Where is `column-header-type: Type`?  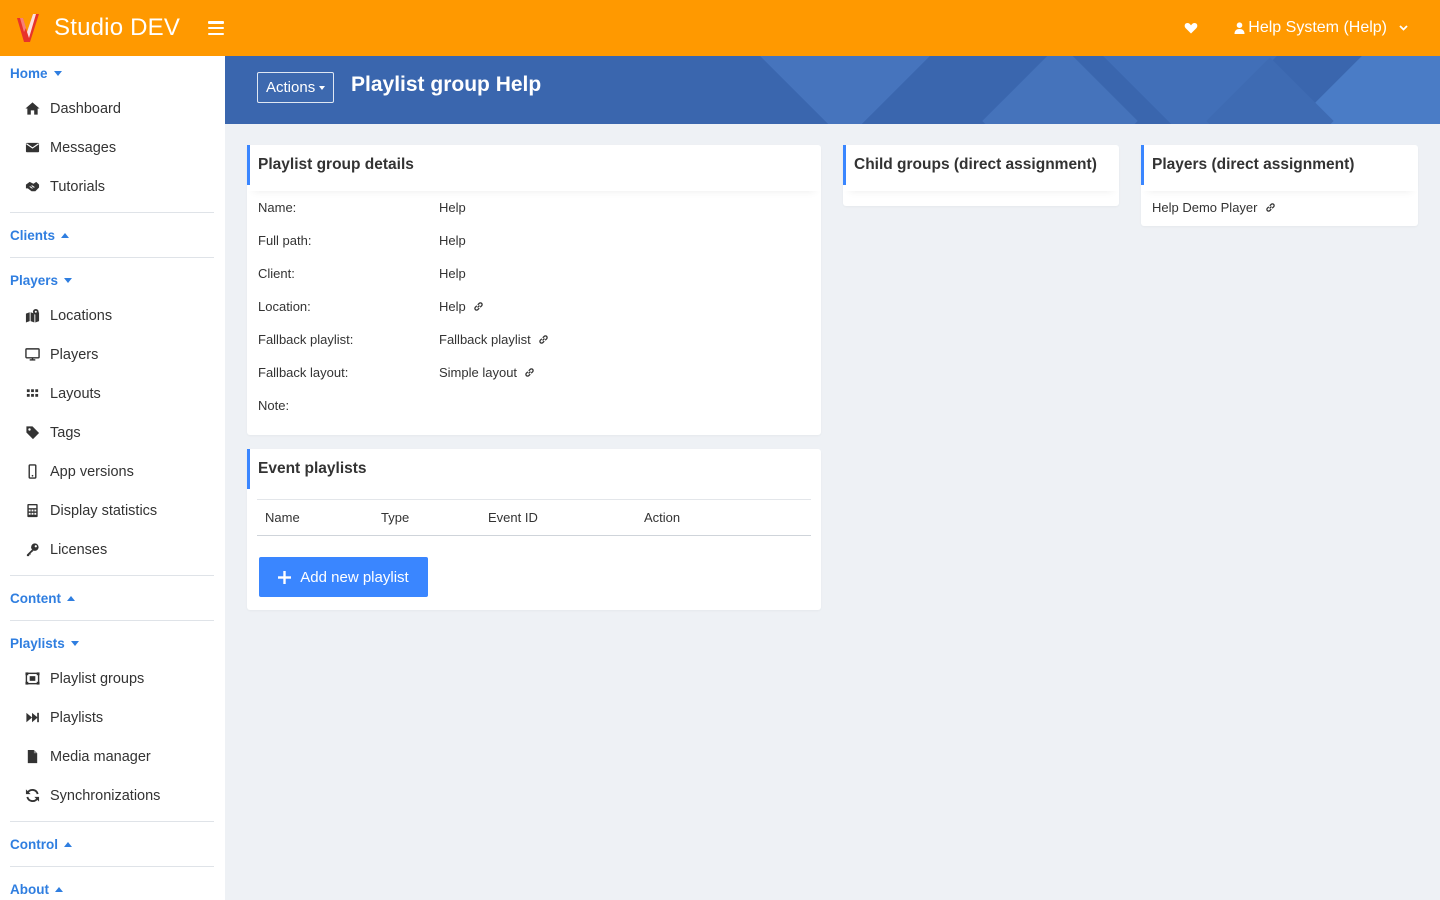 column-header-type: Type is located at coordinates (434, 517).